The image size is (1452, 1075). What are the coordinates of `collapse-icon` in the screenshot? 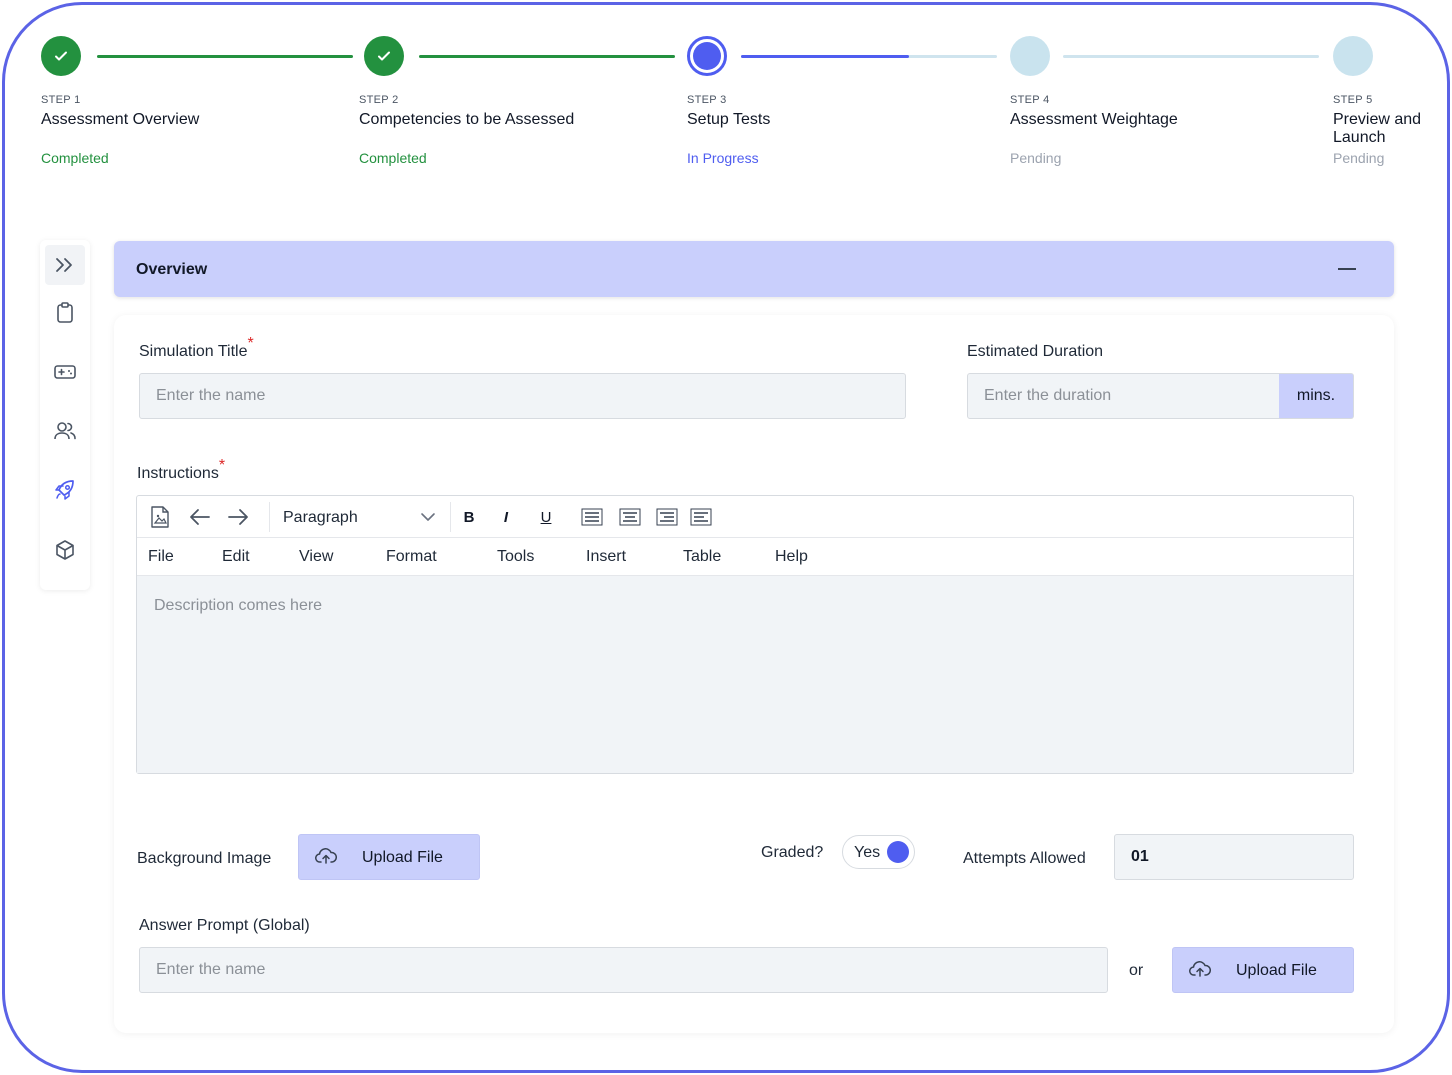 It's located at (1347, 269).